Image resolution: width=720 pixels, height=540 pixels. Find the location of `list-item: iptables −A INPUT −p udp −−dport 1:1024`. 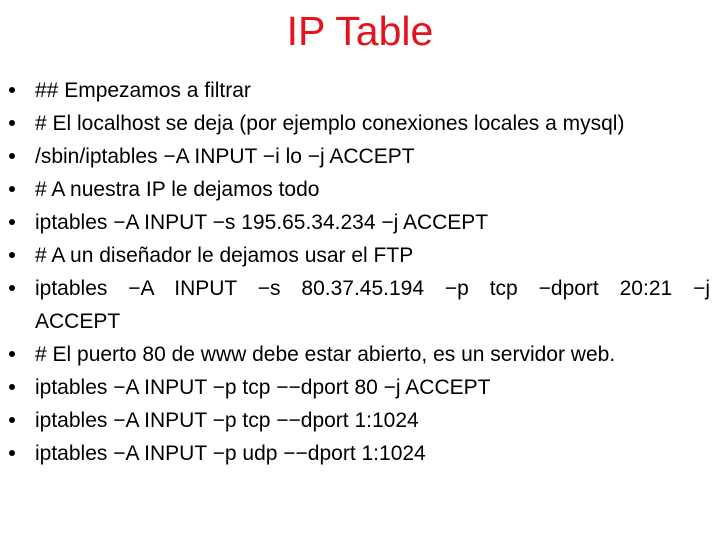

list-item: iptables −A INPUT −p udp −−dport 1:1024 is located at coordinates (360, 453).